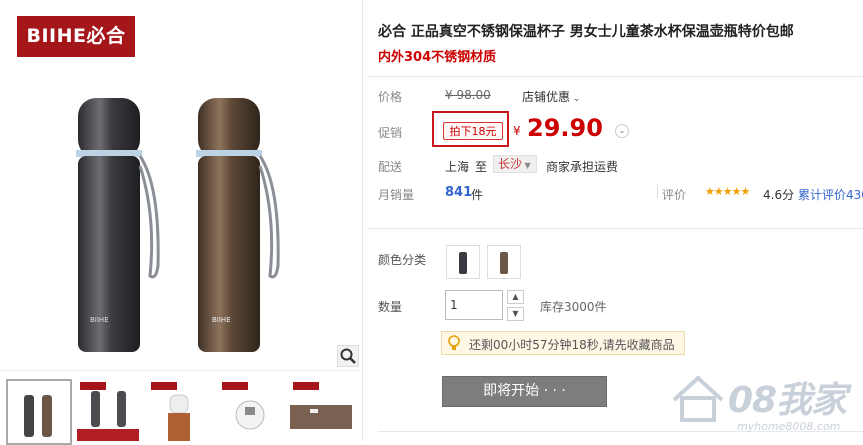 This screenshot has height=445, width=863. What do you see at coordinates (477, 195) in the screenshot?
I see `sales-unit: 件` at bounding box center [477, 195].